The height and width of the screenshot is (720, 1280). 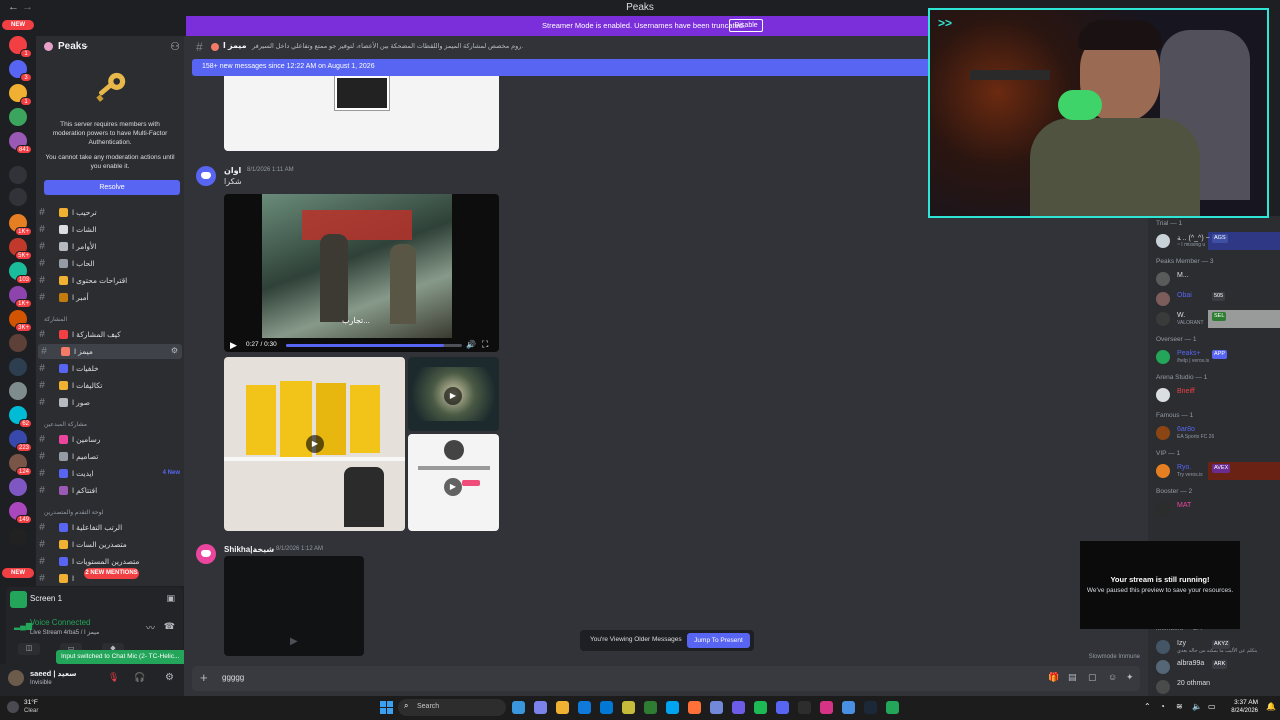 What do you see at coordinates (60, 622) in the screenshot?
I see `voice-connected-status: Voice Connected` at bounding box center [60, 622].